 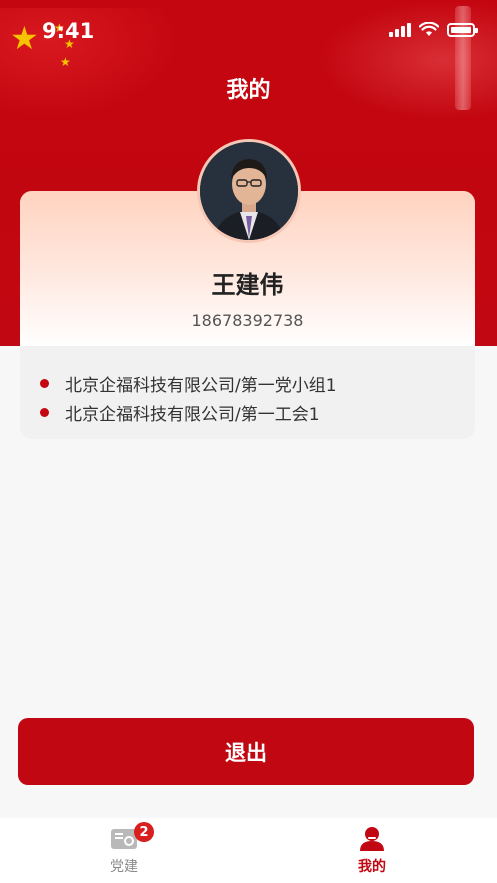 I want to click on status-bar: 9:41, so click(x=248, y=30).